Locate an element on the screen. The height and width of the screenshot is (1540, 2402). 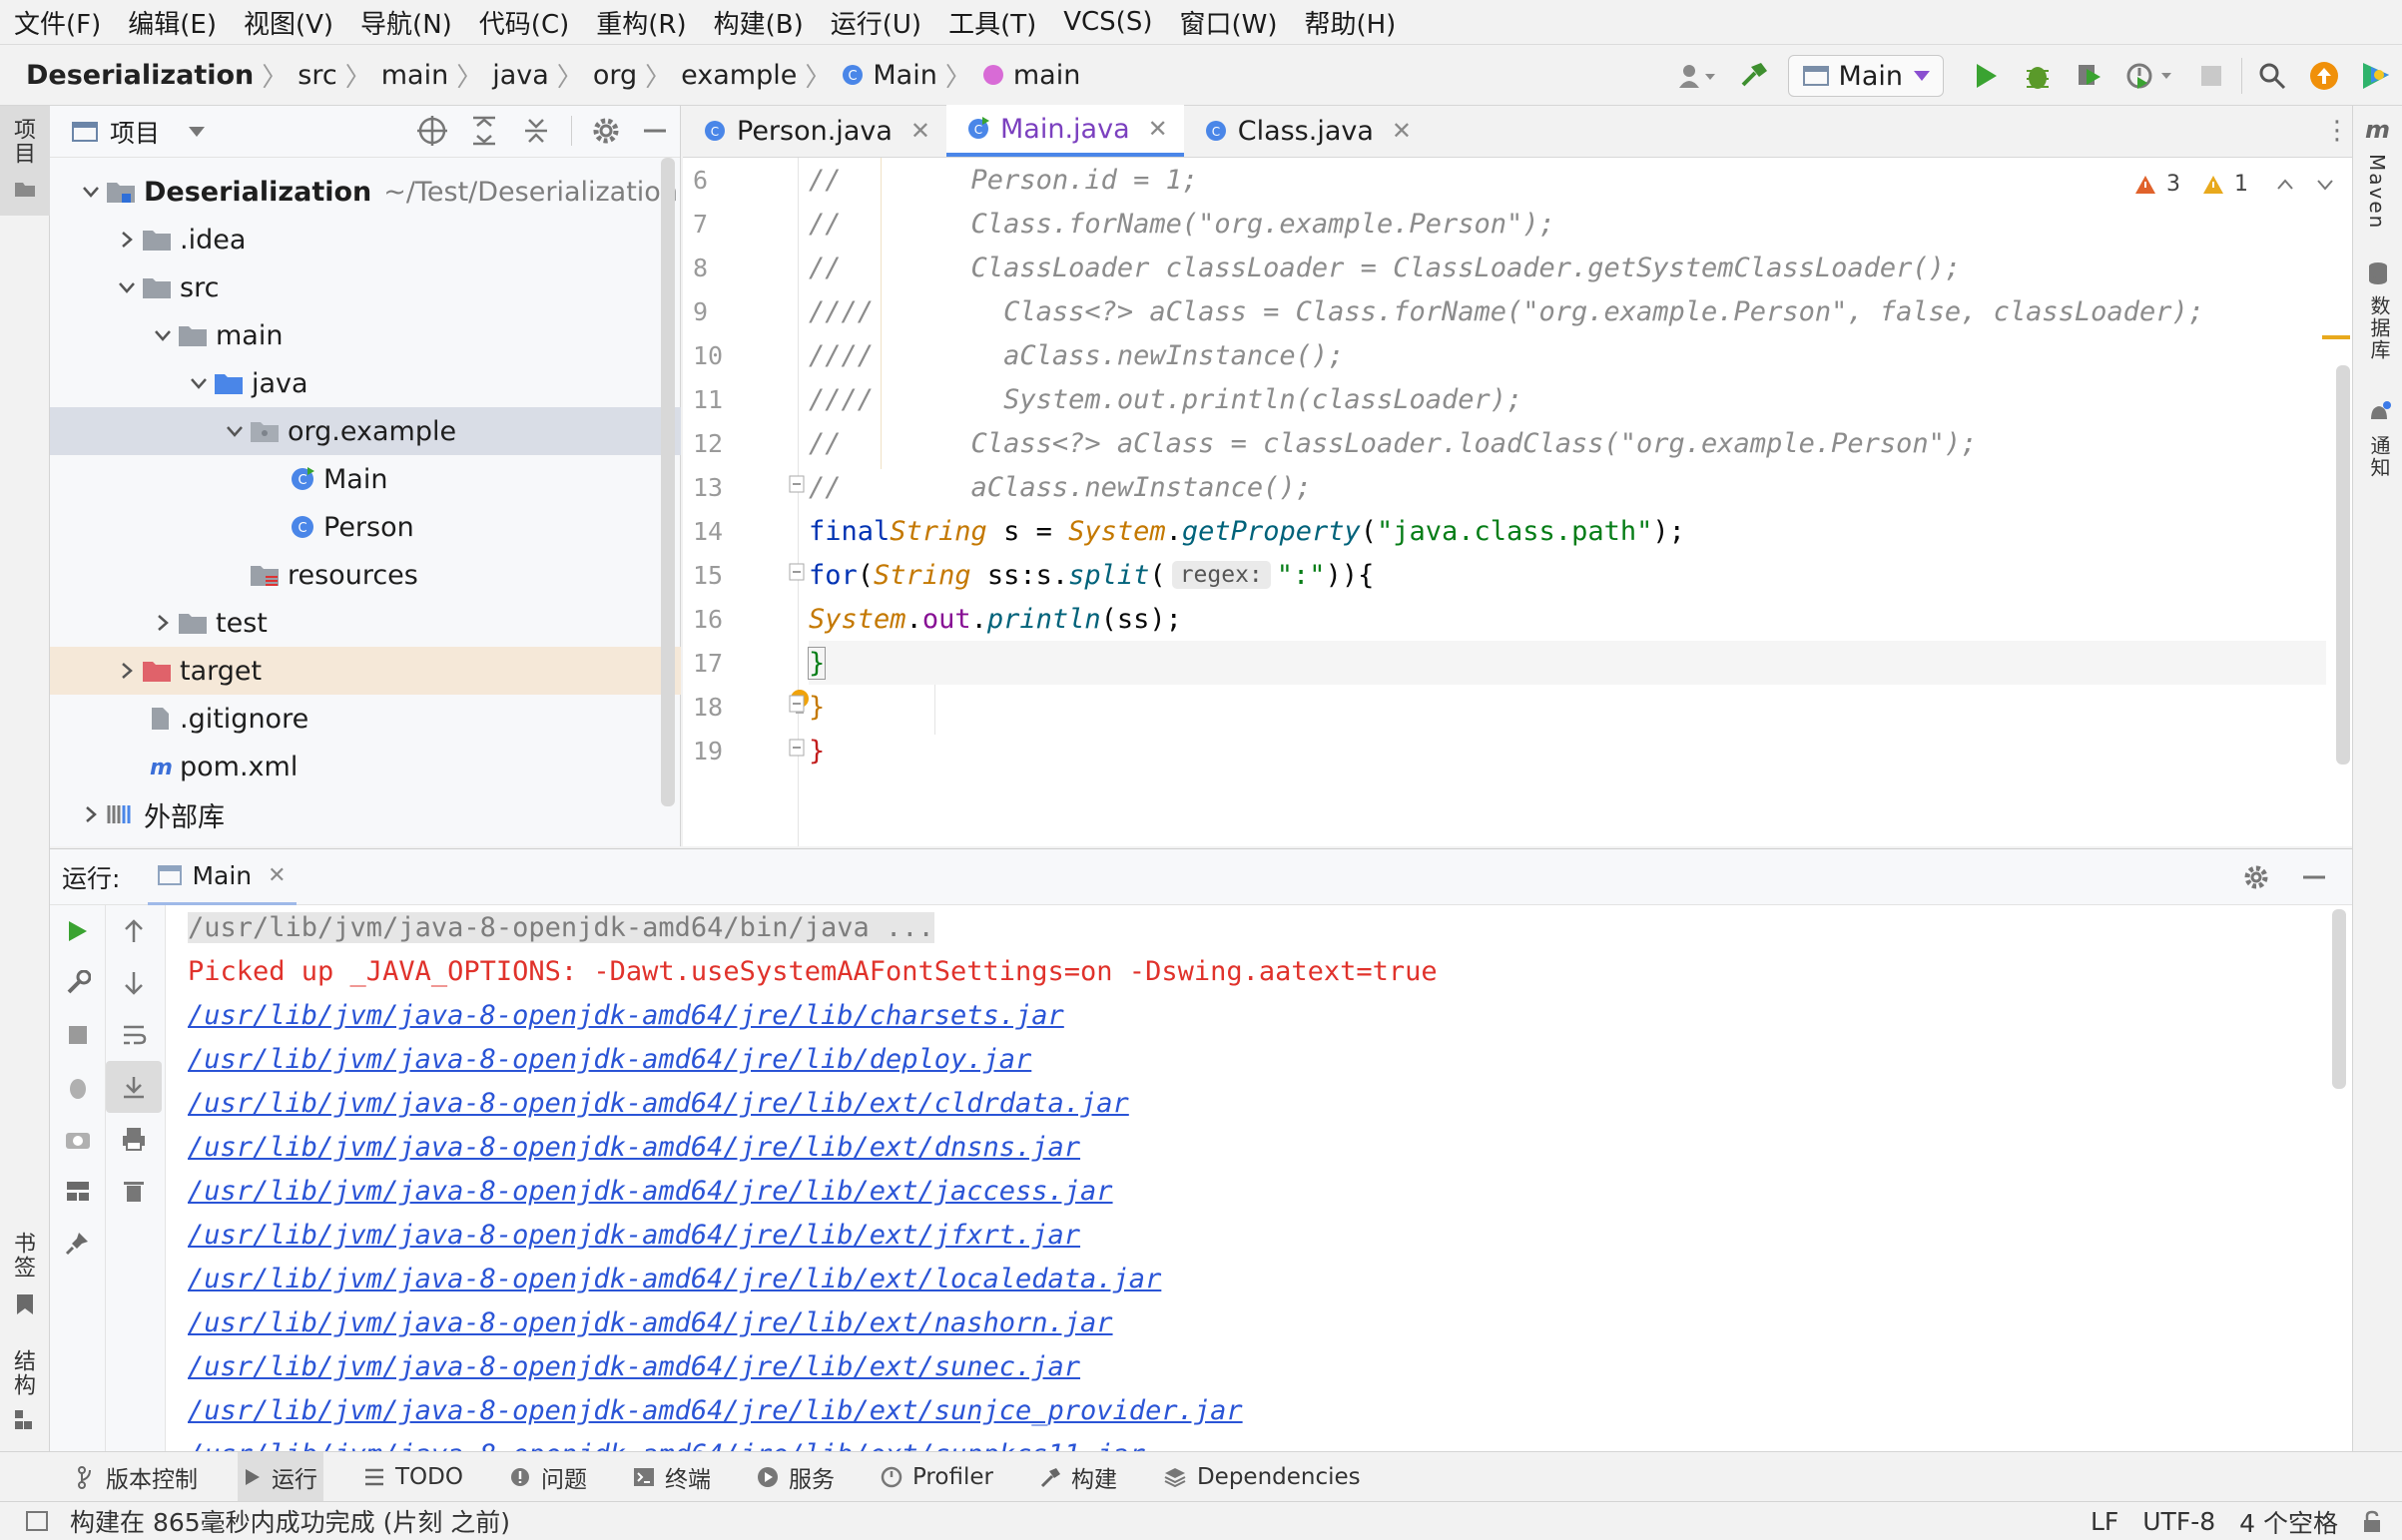
breadcrumb-method: main is located at coordinates (1046, 75).